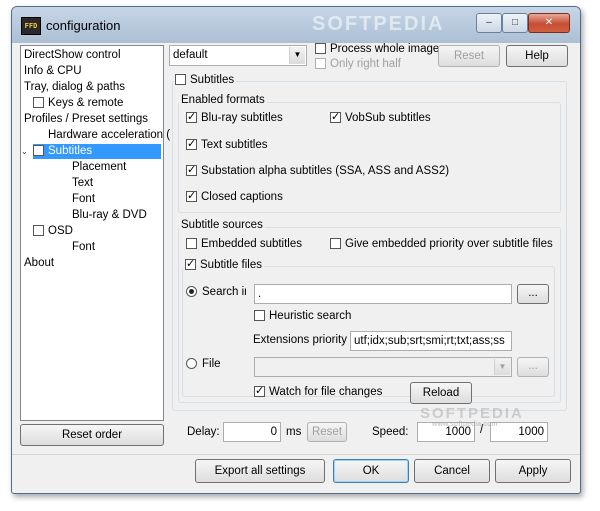  Describe the element at coordinates (431, 341) in the screenshot. I see `extensions-priority-input: utf;idx;sub;srt;smi;rt;txt;ass;ss` at that location.